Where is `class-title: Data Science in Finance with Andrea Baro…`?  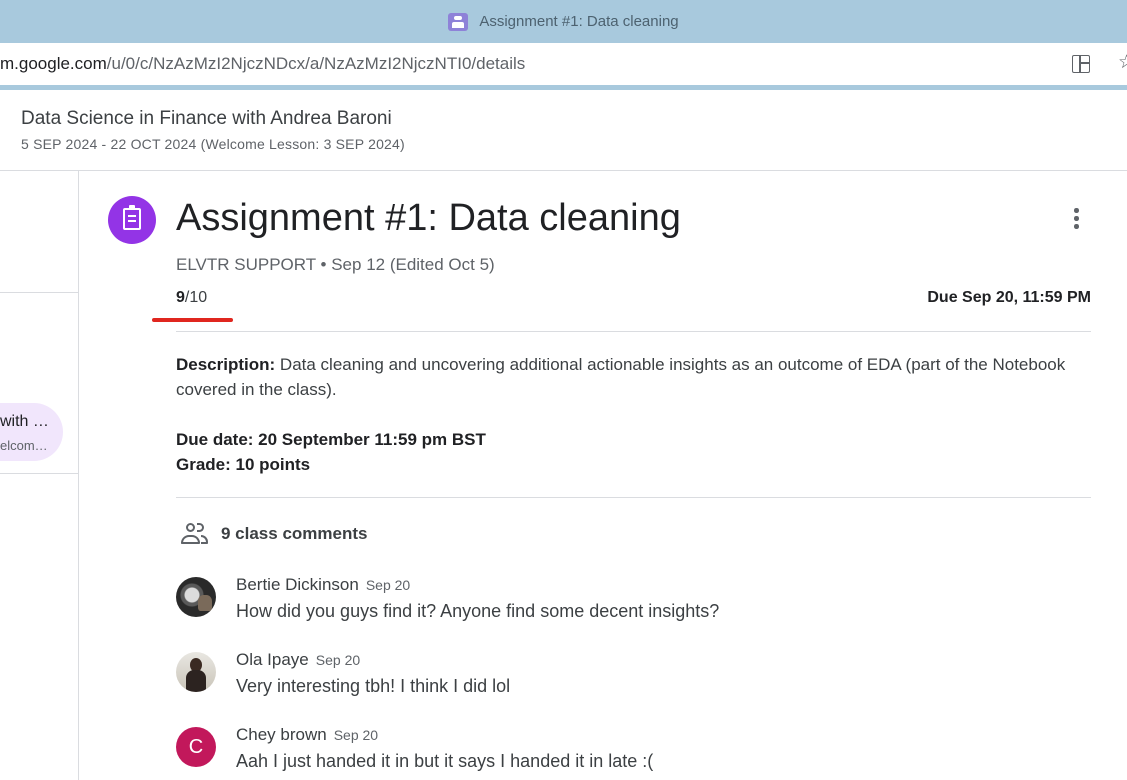 class-title: Data Science in Finance with Andrea Baro… is located at coordinates (206, 119).